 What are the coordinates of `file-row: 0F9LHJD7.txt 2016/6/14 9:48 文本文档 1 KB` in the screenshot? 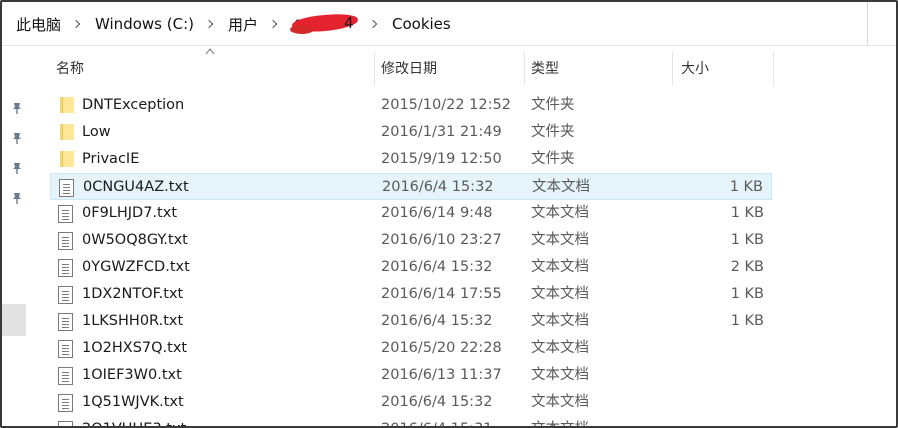 It's located at (411, 213).